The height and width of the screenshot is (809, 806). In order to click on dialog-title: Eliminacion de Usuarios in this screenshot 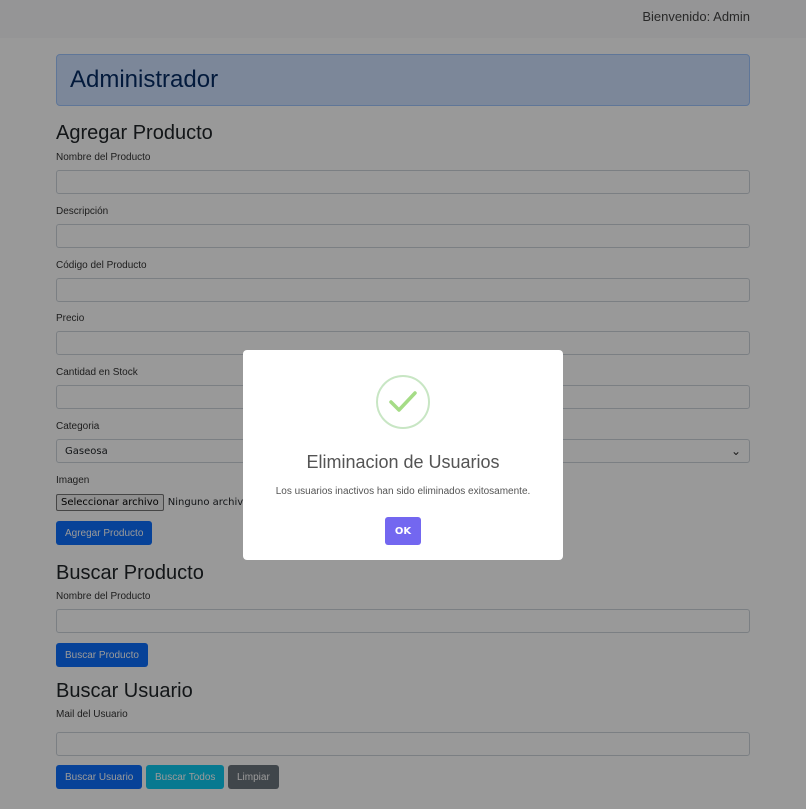, I will do `click(403, 462)`.